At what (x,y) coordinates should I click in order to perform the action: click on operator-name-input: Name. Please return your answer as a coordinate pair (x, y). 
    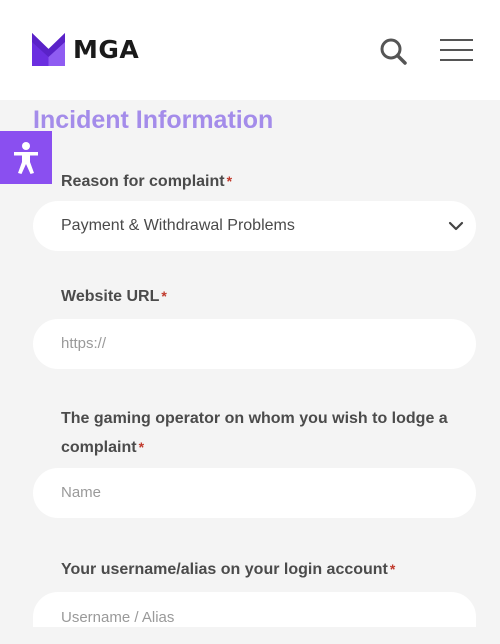
    Looking at the image, I should click on (254, 493).